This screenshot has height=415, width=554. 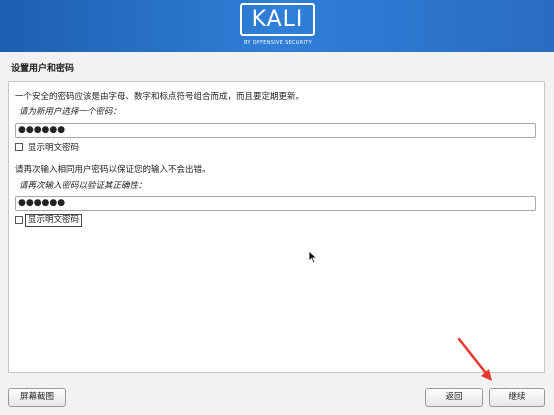 I want to click on show-confirm-row: 显示明文密码, so click(x=49, y=220).